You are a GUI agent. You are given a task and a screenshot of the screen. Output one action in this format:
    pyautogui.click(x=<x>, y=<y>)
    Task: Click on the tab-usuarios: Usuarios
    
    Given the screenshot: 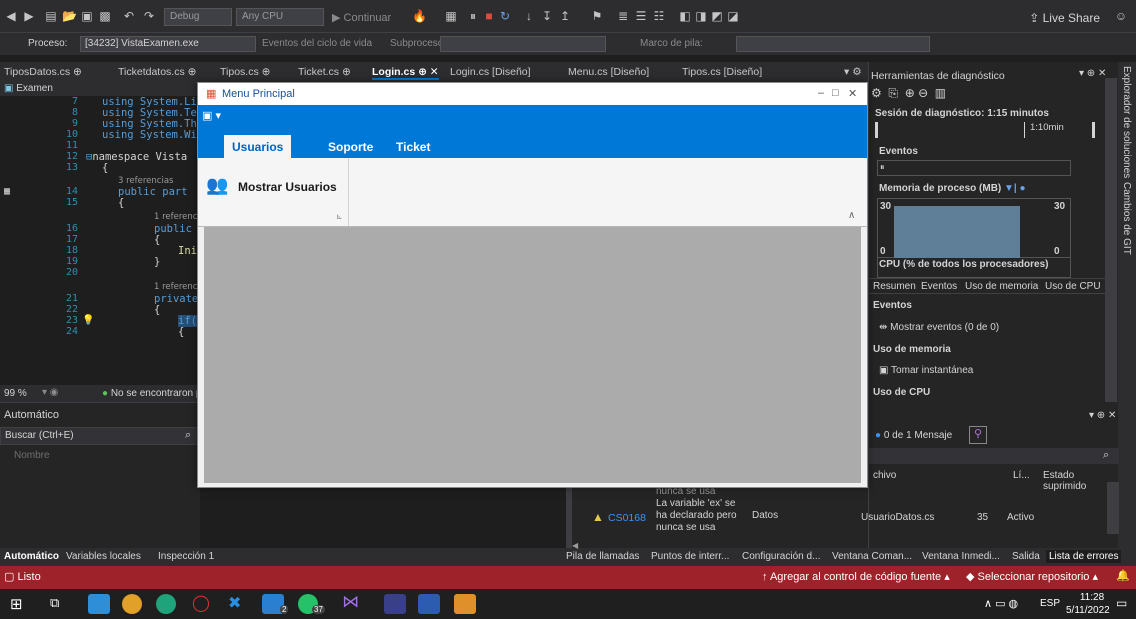 What is the action you would take?
    pyautogui.click(x=258, y=146)
    